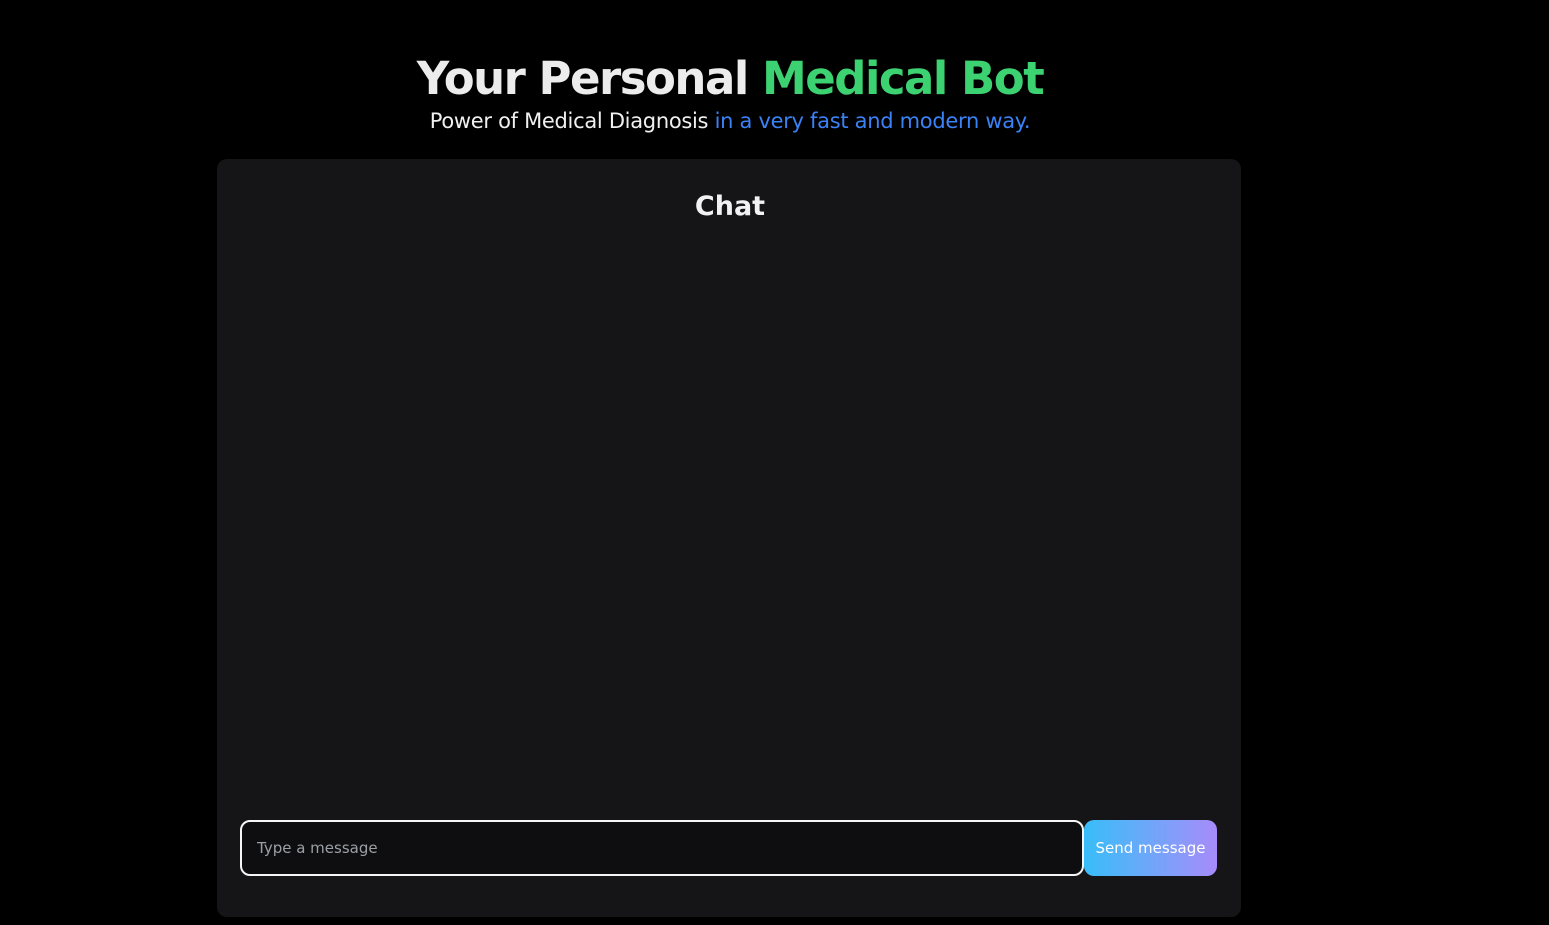 Image resolution: width=1549 pixels, height=925 pixels. What do you see at coordinates (569, 121) in the screenshot?
I see `subtitle-main: Power of Medical Diagnosis` at bounding box center [569, 121].